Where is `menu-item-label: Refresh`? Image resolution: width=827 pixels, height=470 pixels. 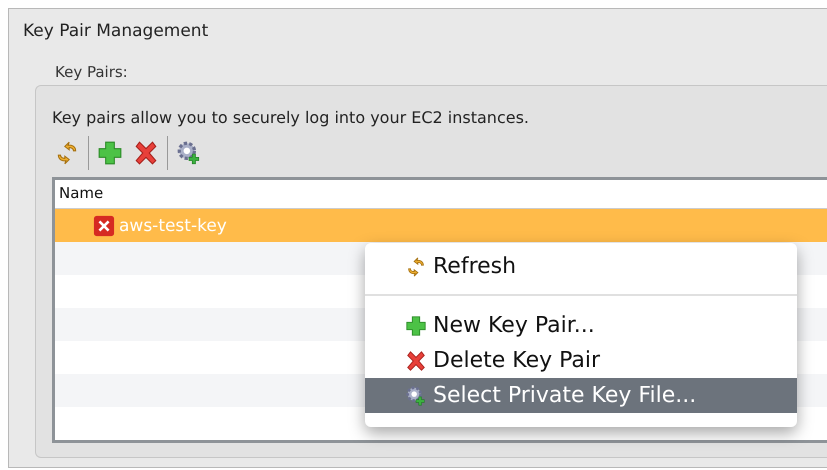 menu-item-label: Refresh is located at coordinates (474, 266).